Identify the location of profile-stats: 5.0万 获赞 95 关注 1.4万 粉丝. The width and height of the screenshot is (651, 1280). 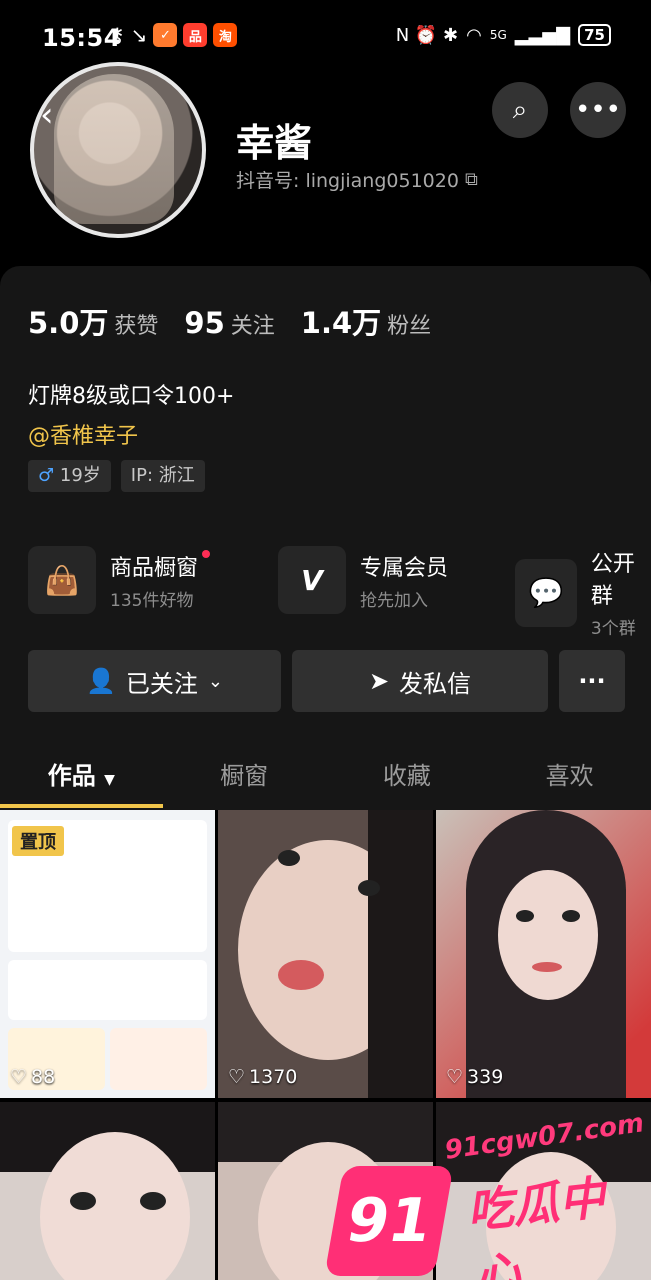
(229, 321).